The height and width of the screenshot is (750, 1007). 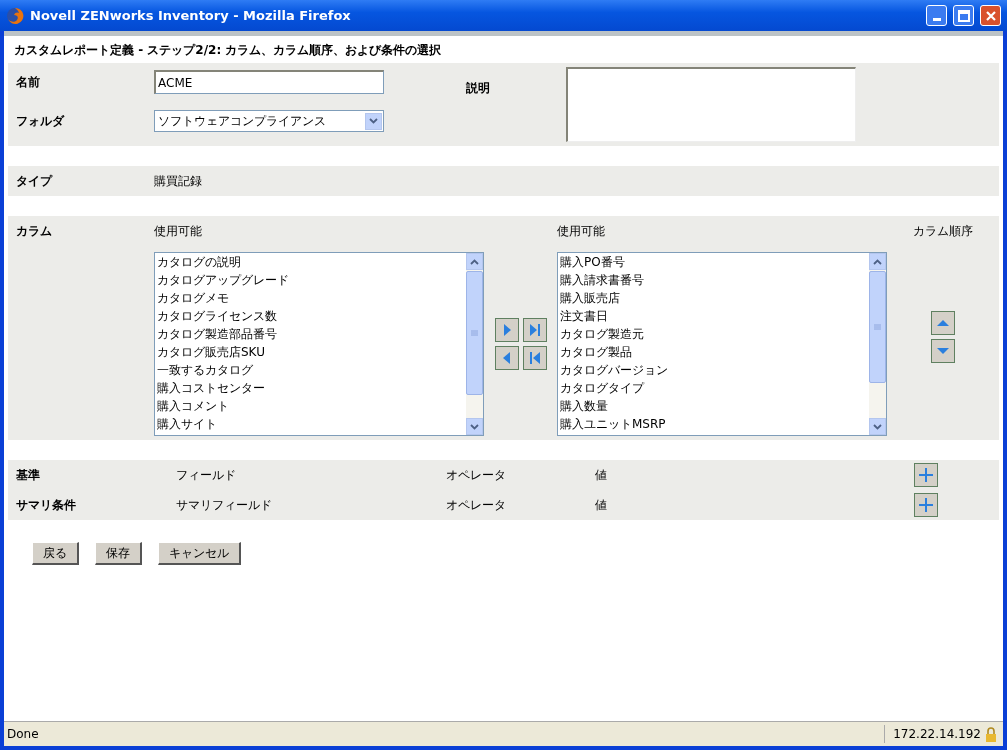 I want to click on triangle-right-icon, so click(x=507, y=330).